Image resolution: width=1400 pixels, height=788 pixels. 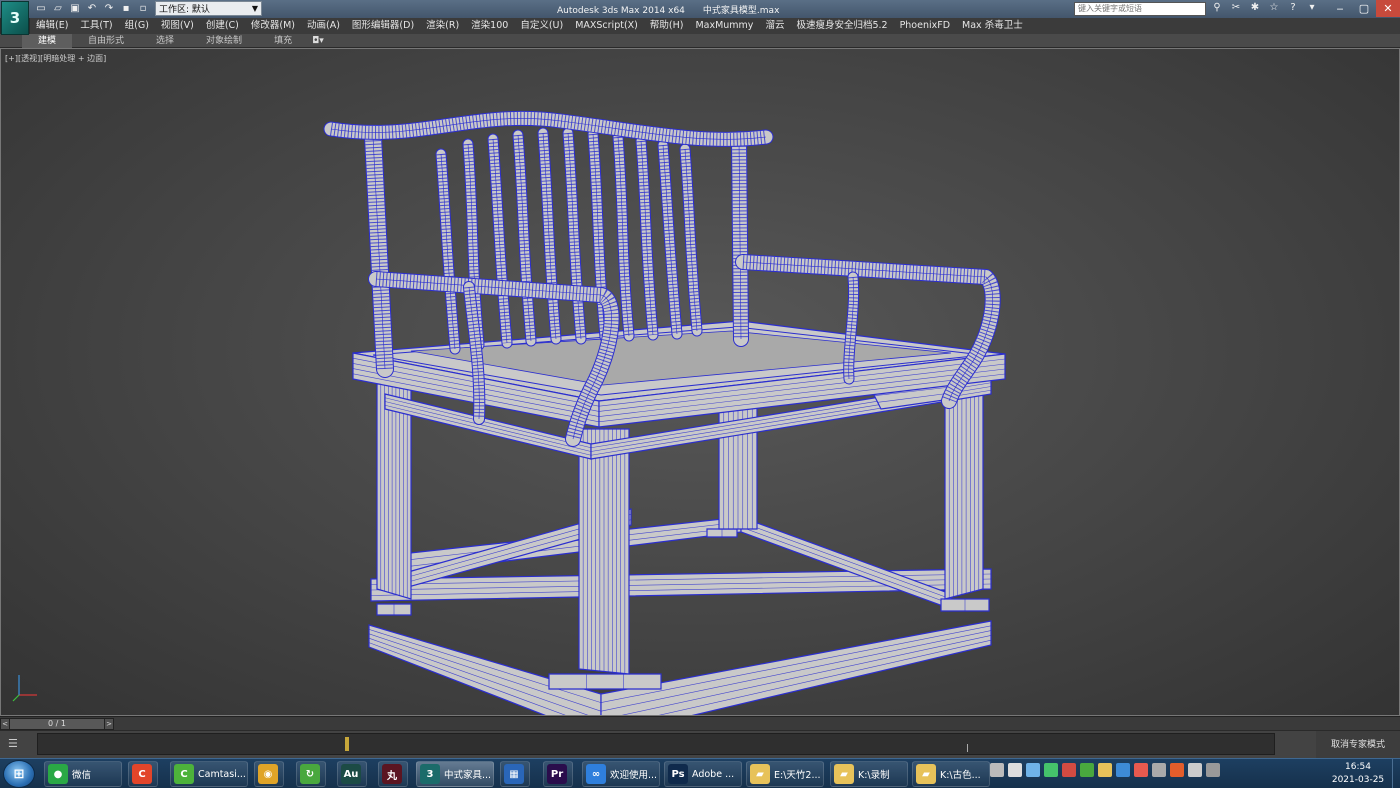 I want to click on exit-expert-mode-button: 取消专家模式, so click(x=1358, y=745).